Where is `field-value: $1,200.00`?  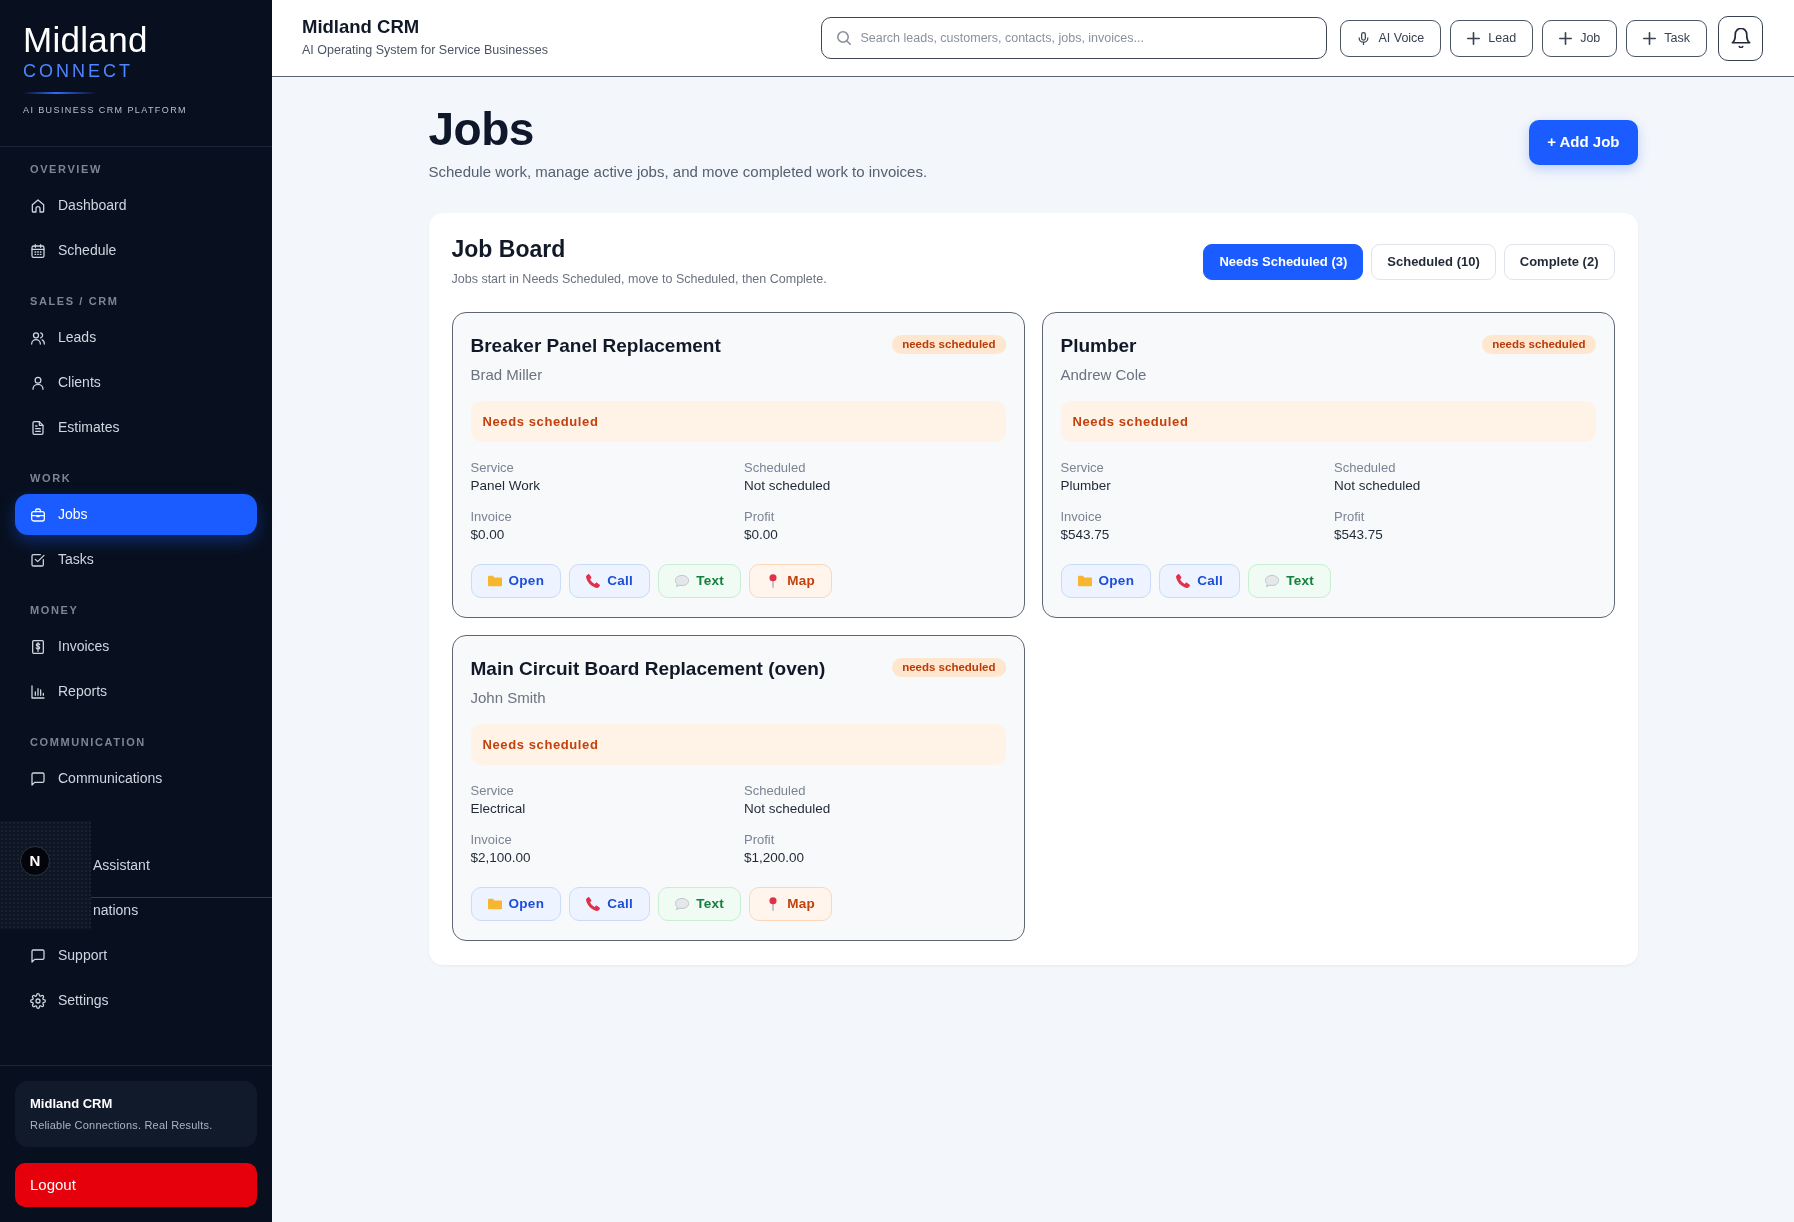 field-value: $1,200.00 is located at coordinates (775, 858).